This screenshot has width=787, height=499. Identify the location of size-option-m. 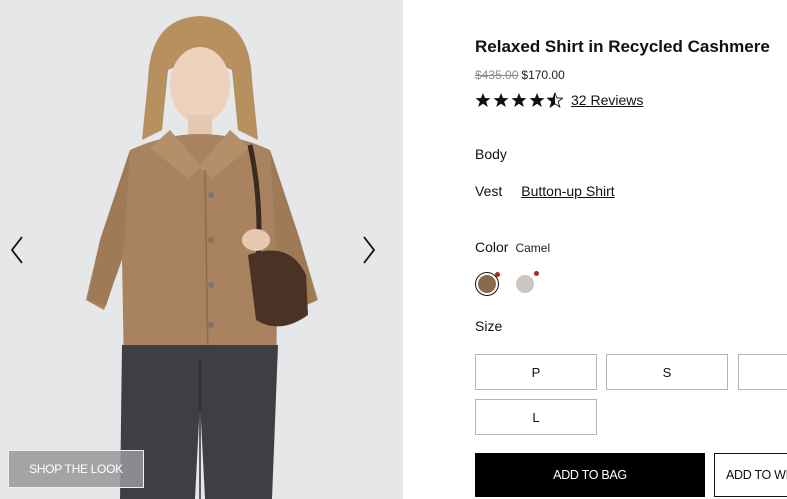
(762, 372).